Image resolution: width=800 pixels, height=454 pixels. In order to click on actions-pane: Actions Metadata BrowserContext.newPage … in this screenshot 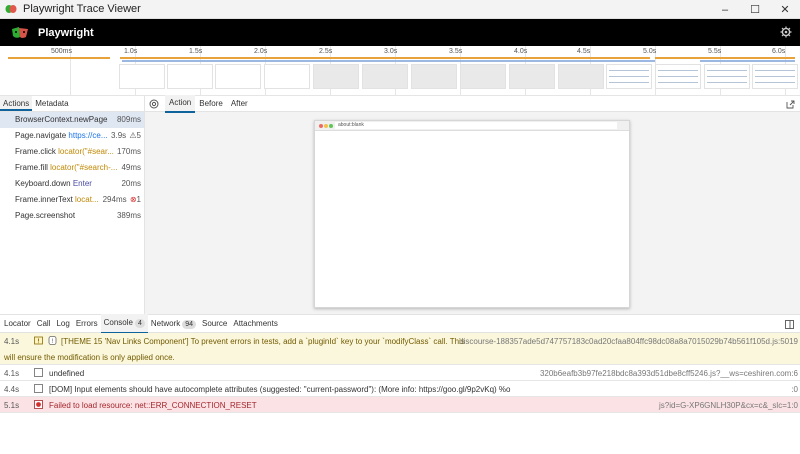, I will do `click(72, 205)`.